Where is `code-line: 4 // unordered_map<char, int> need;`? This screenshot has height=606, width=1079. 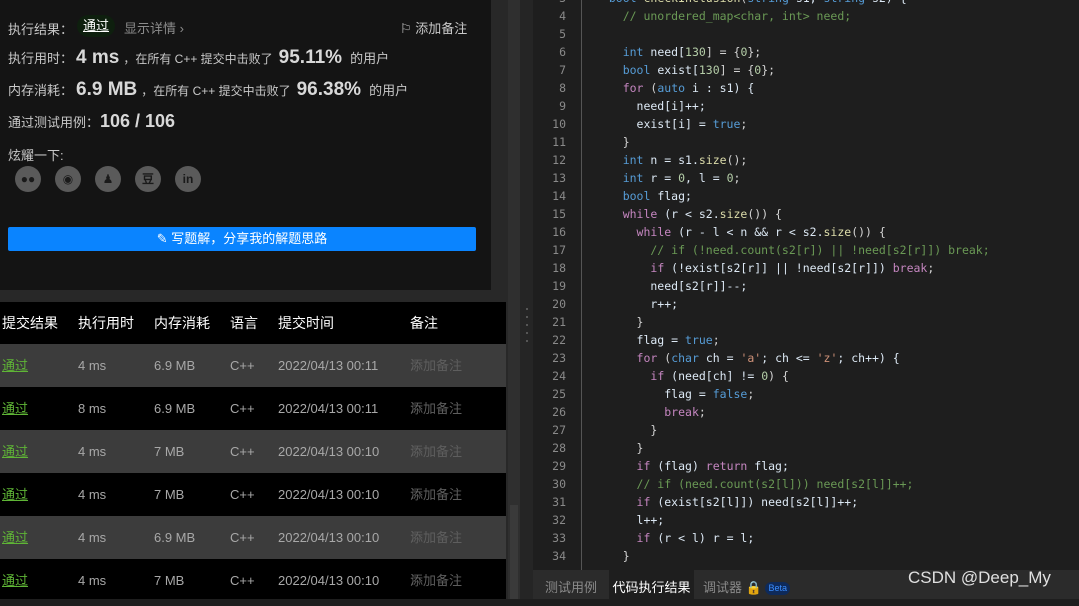
code-line: 4 // unordered_map<char, int> need; is located at coordinates (806, 16).